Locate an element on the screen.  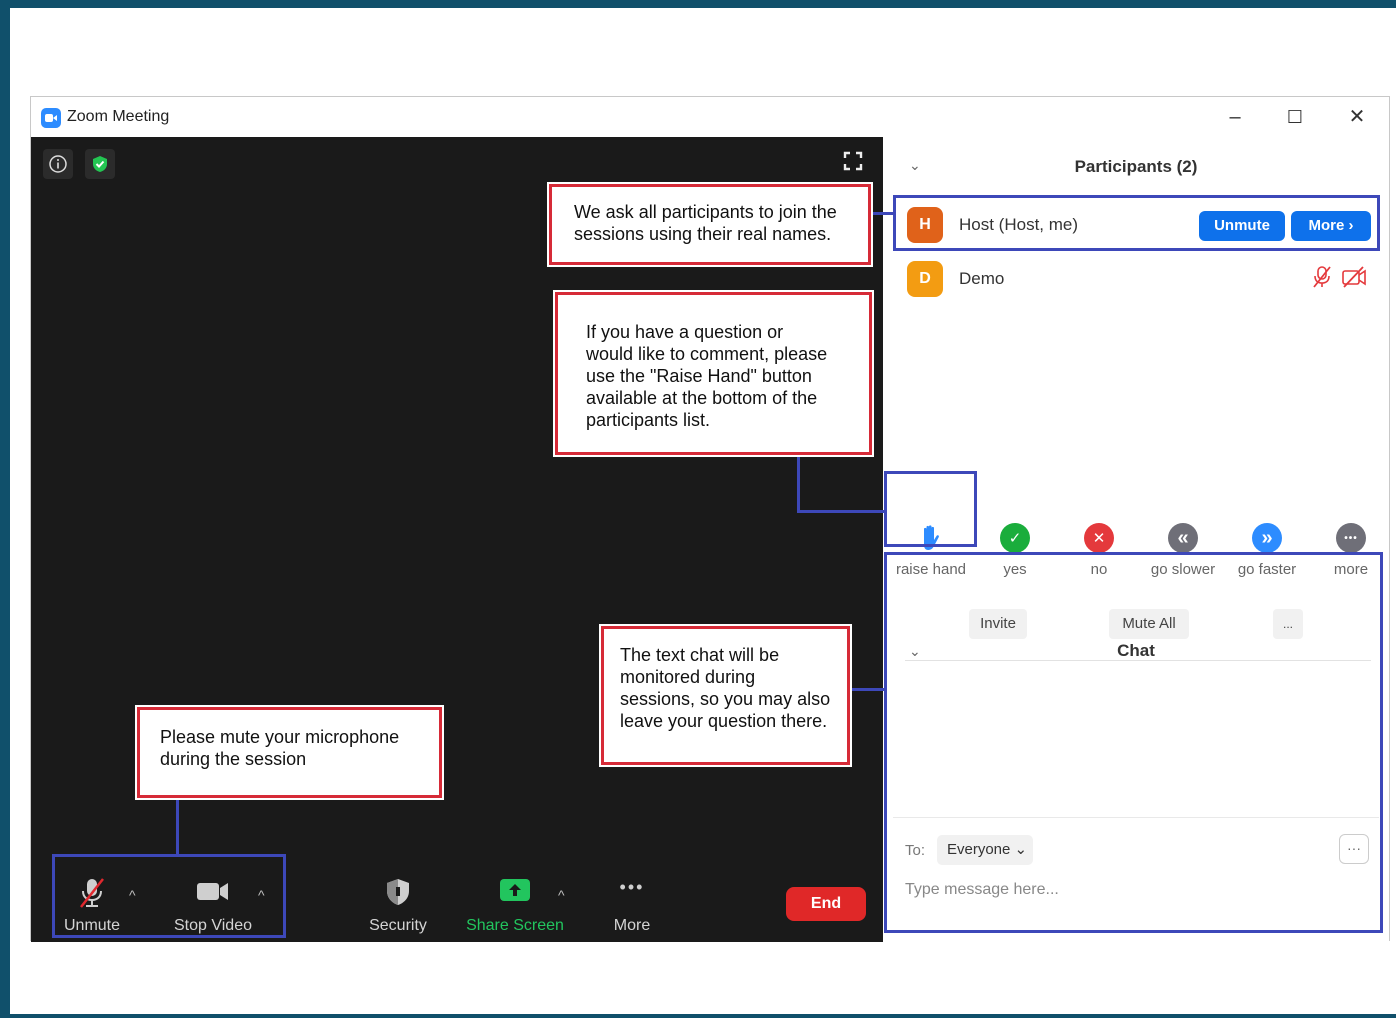
fast-forward-icon: » is located at coordinates (1267, 538).